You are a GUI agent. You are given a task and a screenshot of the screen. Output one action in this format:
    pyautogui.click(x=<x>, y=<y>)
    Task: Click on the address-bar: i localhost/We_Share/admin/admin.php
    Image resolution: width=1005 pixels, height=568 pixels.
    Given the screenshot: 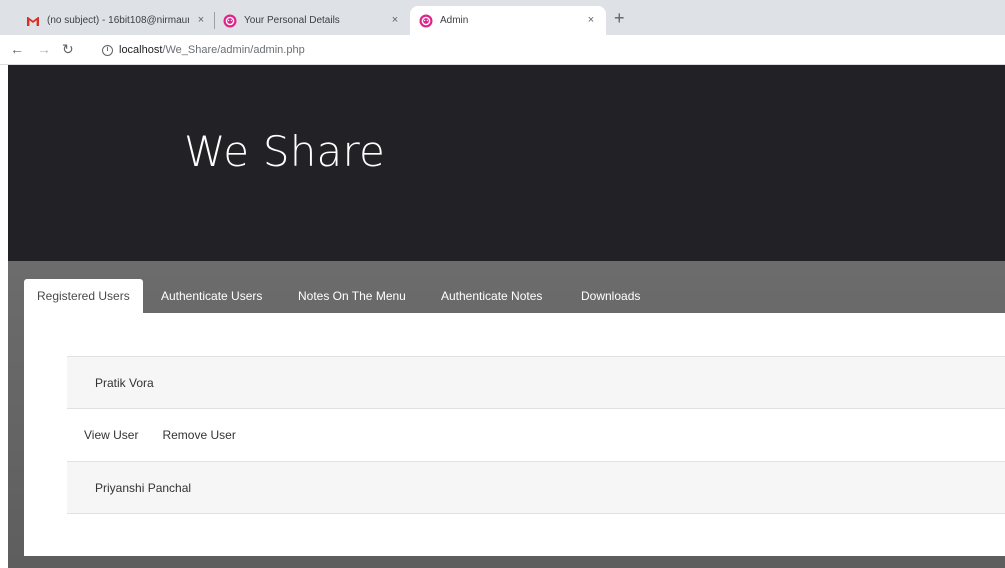 What is the action you would take?
    pyautogui.click(x=545, y=50)
    